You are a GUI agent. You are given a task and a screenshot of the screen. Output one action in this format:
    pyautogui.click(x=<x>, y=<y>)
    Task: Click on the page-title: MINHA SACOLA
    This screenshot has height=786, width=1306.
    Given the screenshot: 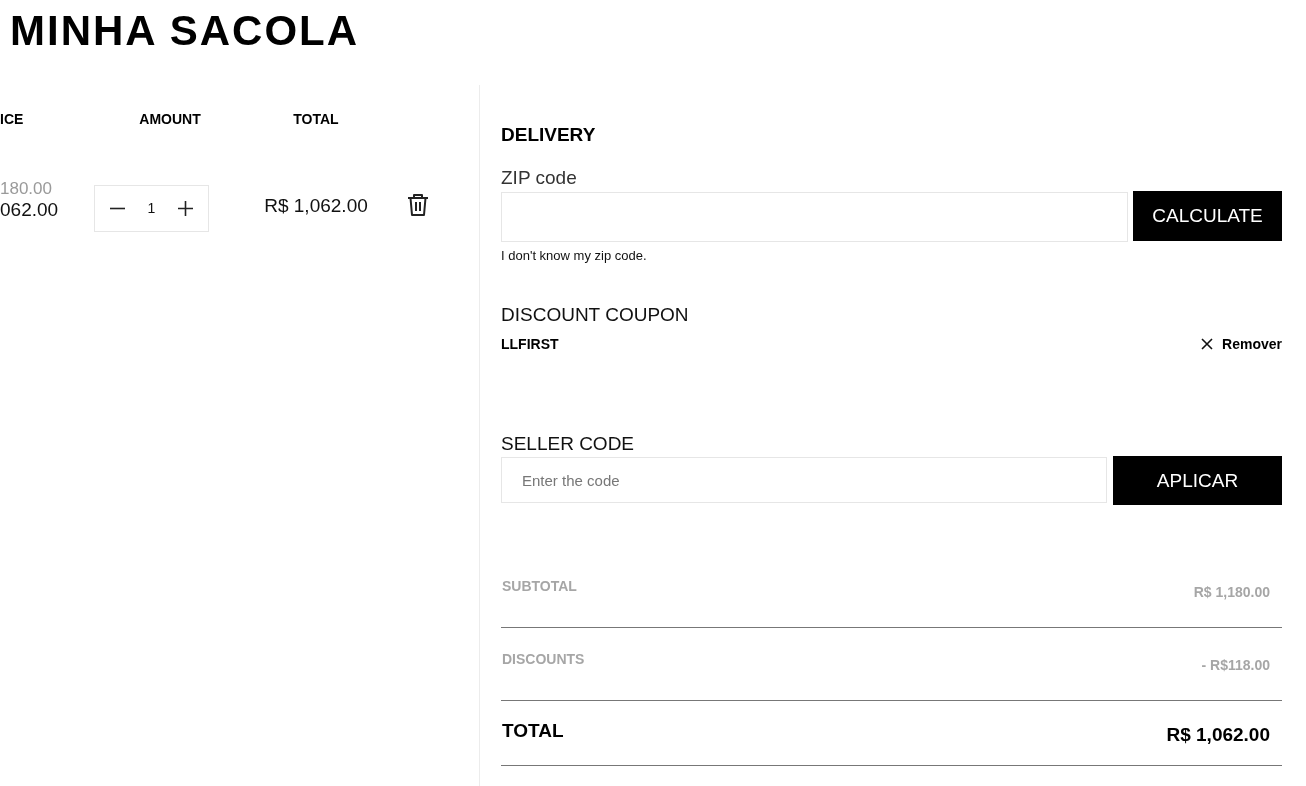 What is the action you would take?
    pyautogui.click(x=185, y=31)
    